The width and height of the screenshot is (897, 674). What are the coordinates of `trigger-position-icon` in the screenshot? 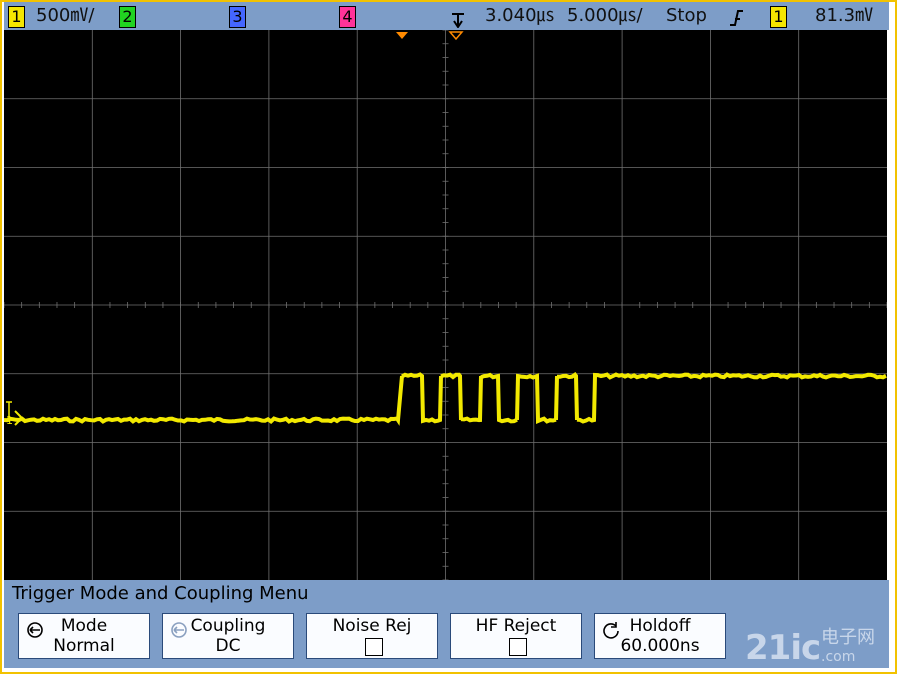 It's located at (458, 20).